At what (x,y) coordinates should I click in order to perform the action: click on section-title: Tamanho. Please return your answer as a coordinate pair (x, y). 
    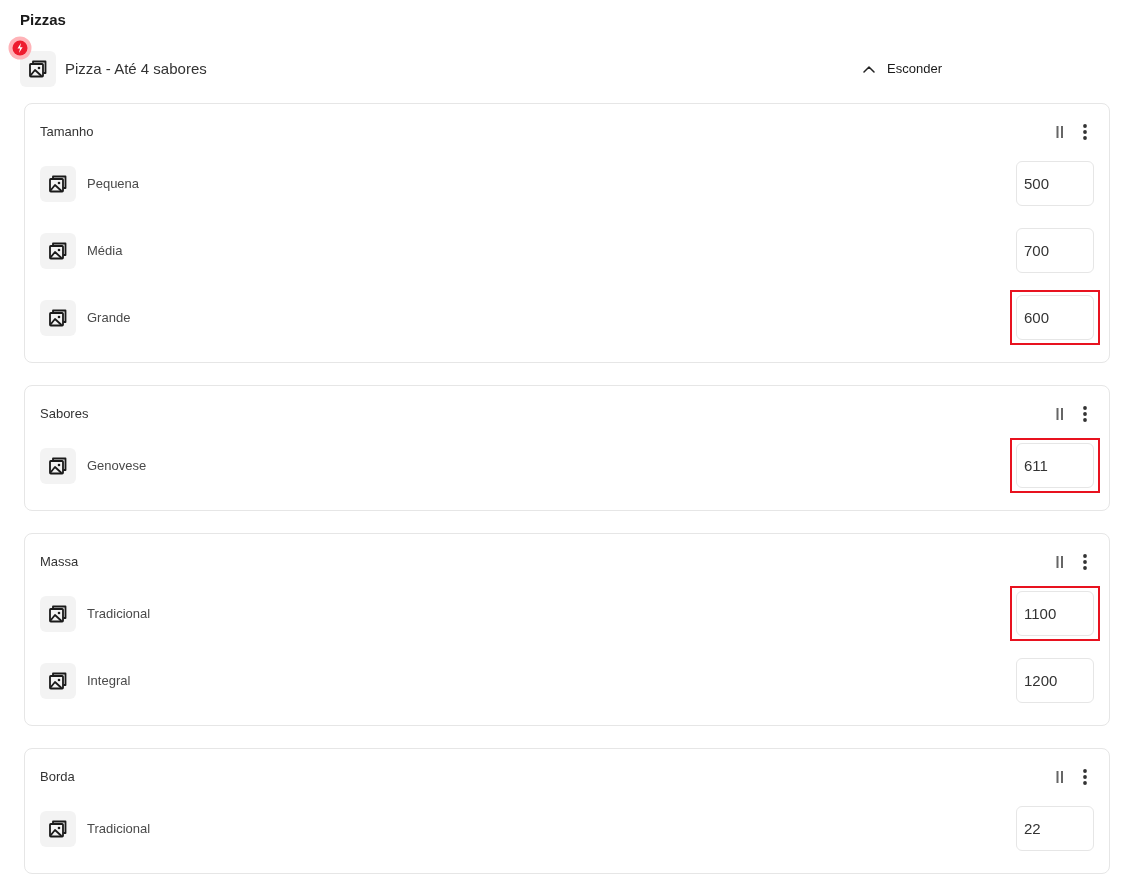
    Looking at the image, I should click on (67, 132).